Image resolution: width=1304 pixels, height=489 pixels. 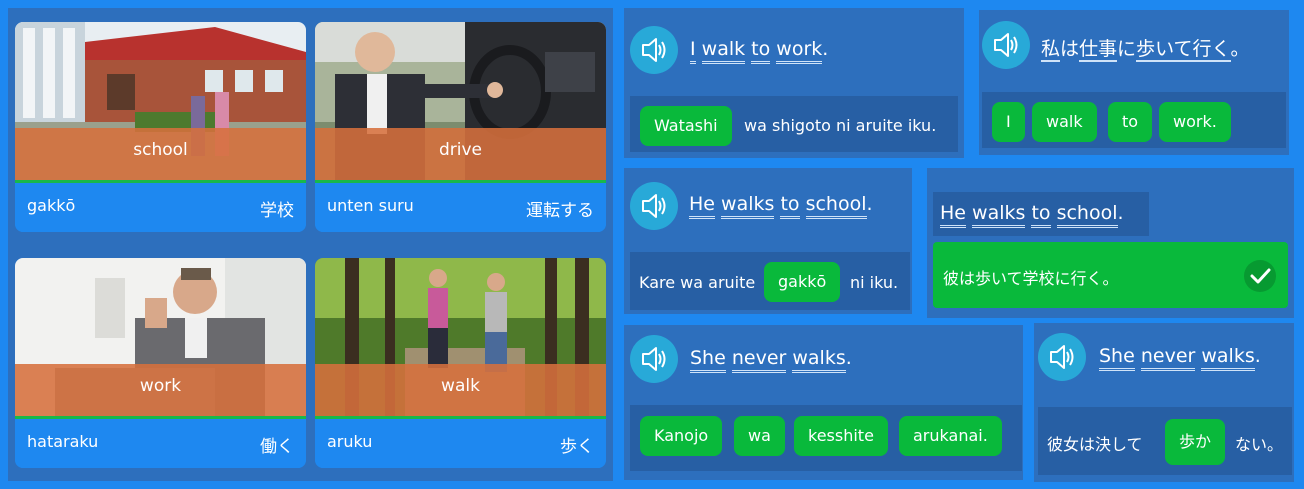 I want to click on answer-strip: Kanojo wa kesshite arukanai., so click(x=826, y=438).